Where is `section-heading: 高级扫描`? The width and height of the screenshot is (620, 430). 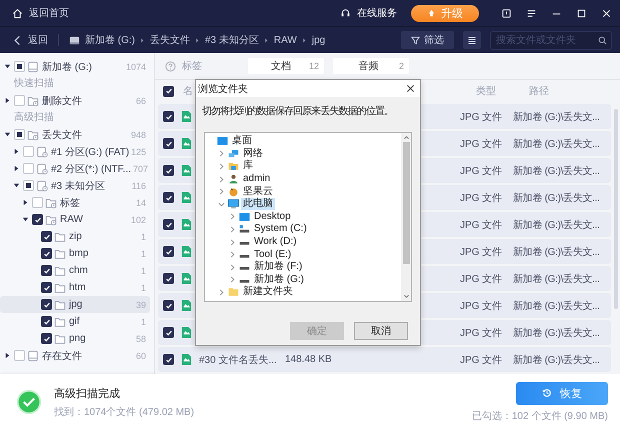 section-heading: 高级扫描 is located at coordinates (34, 117).